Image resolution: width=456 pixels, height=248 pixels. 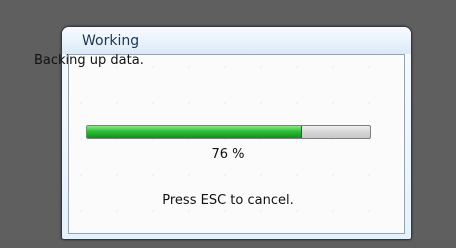 I want to click on status-message: Backing up data., so click(x=89, y=60).